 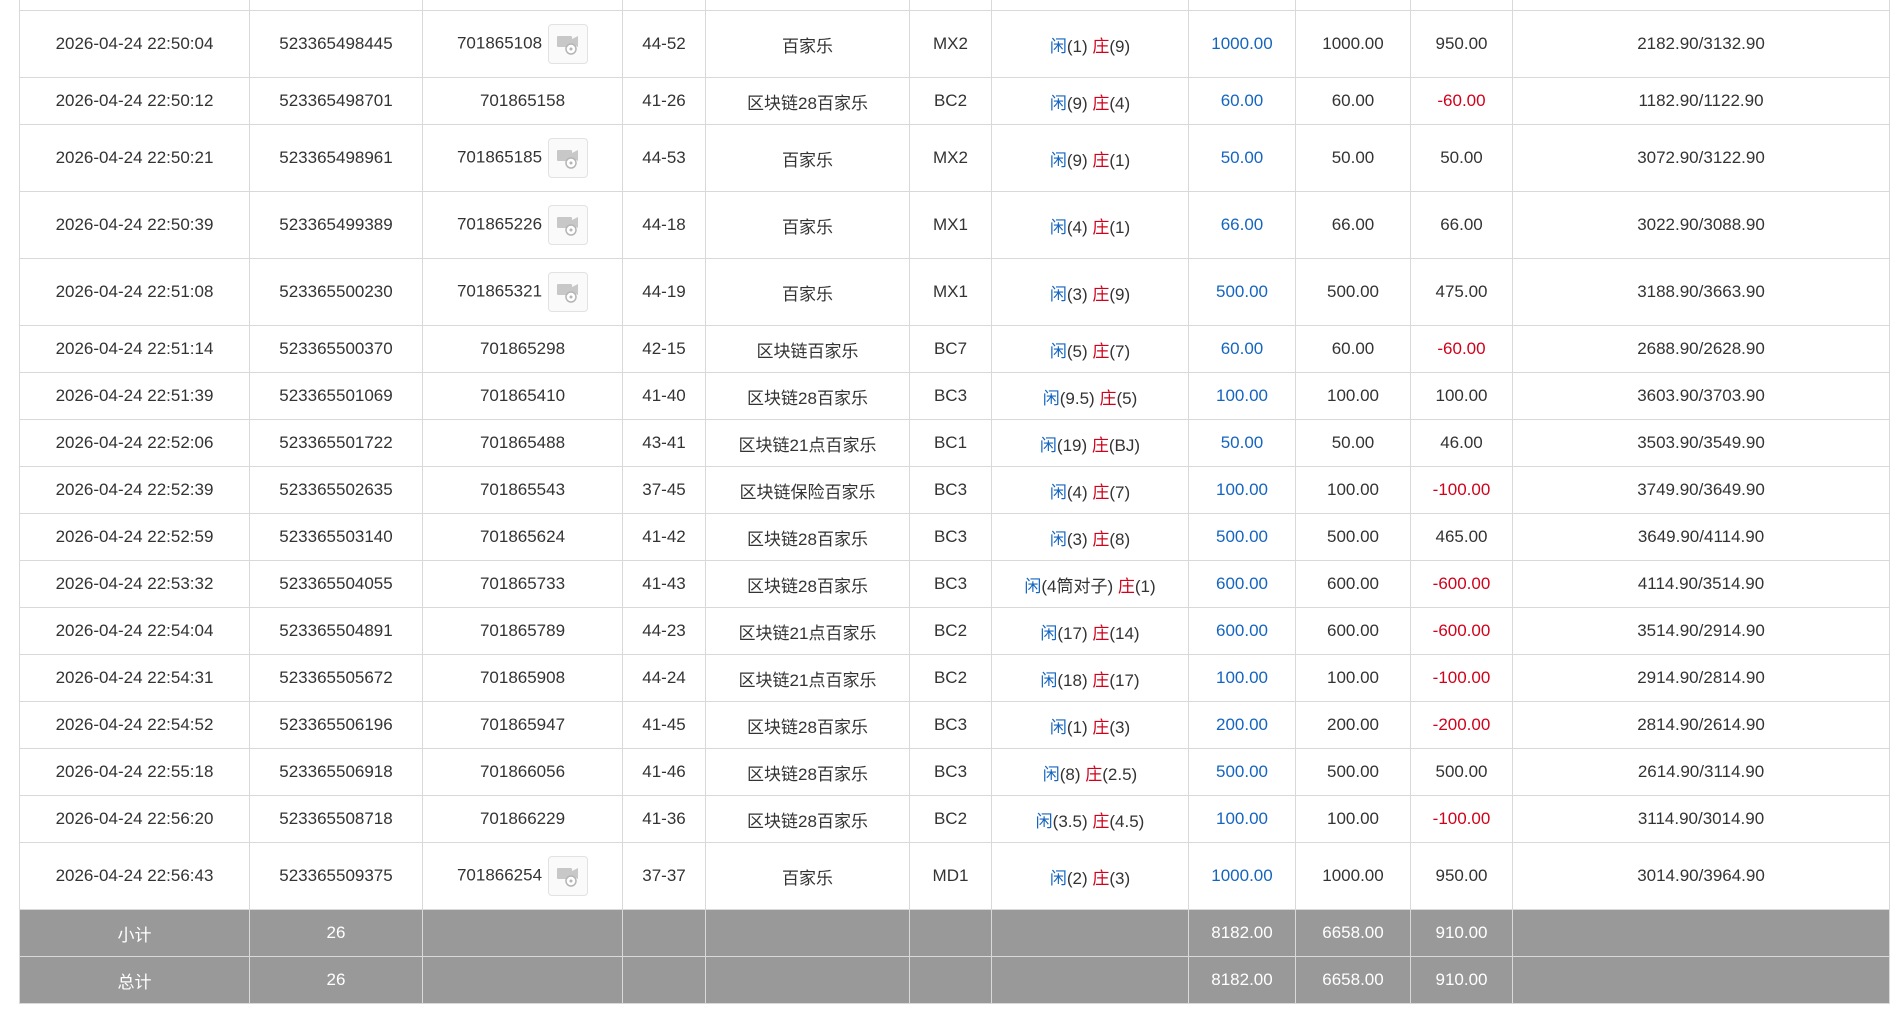 I want to click on win-loss: 475.00, so click(x=1461, y=292).